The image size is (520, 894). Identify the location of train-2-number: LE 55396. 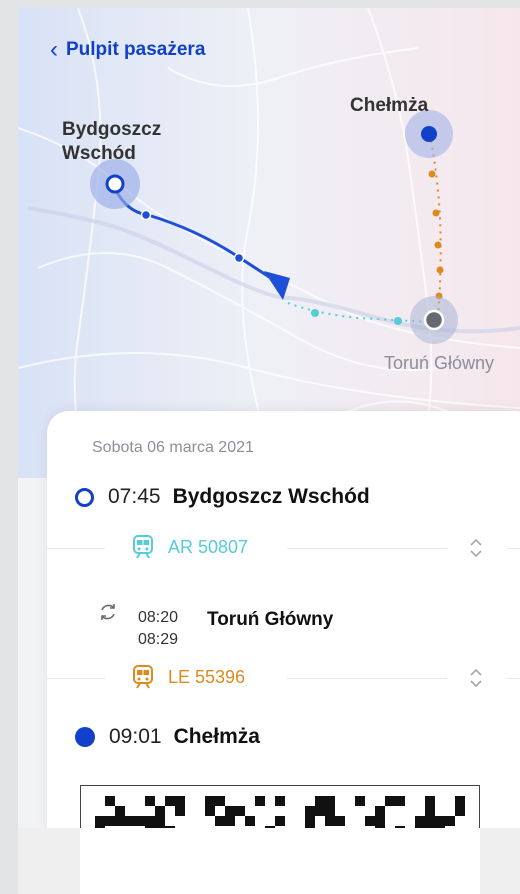
(207, 676).